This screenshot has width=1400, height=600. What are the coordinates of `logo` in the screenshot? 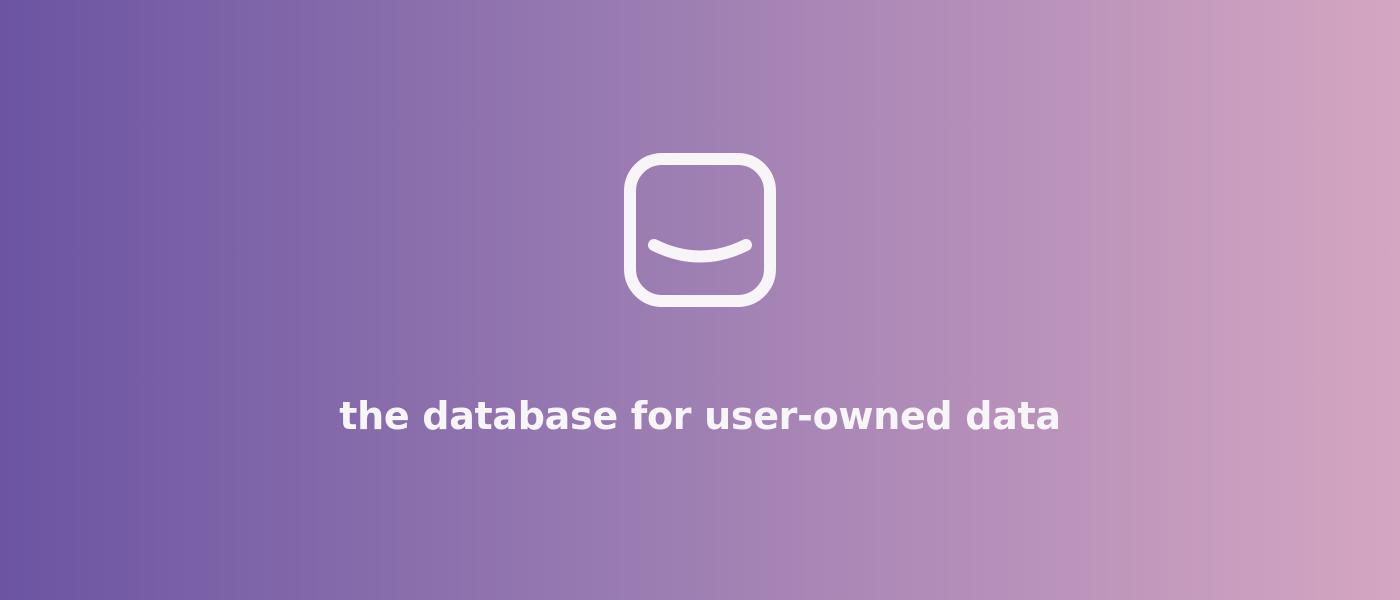 It's located at (700, 230).